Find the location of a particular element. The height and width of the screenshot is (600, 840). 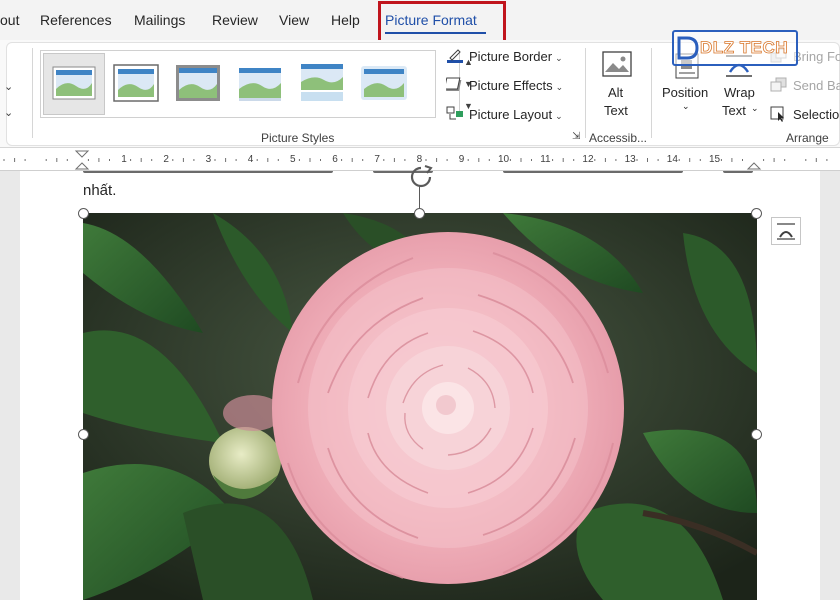

picture-style-reflected is located at coordinates (322, 83).